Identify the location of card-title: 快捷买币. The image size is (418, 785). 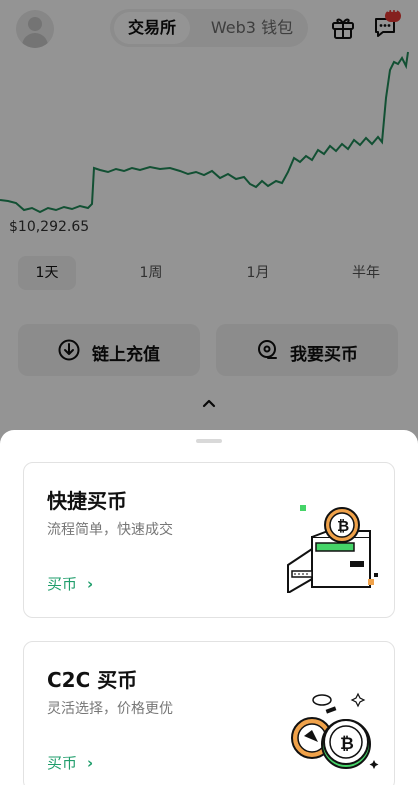
(87, 501).